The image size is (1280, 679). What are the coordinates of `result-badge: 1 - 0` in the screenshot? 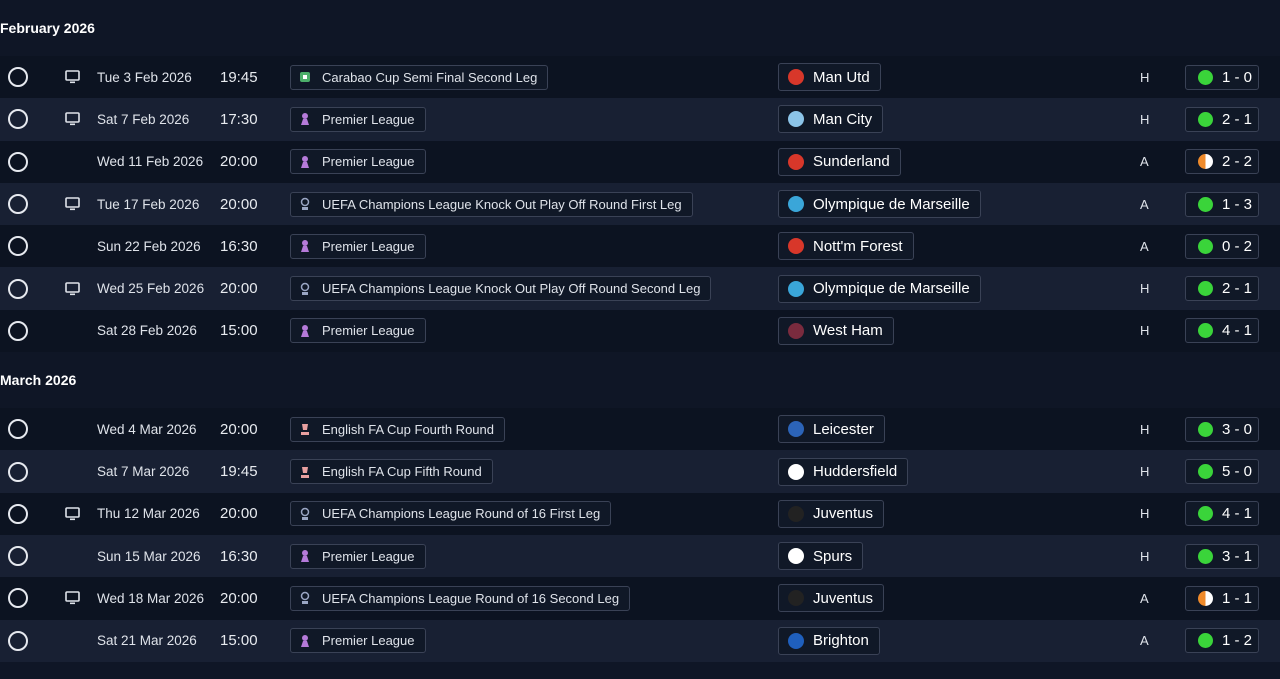 It's located at (1222, 77).